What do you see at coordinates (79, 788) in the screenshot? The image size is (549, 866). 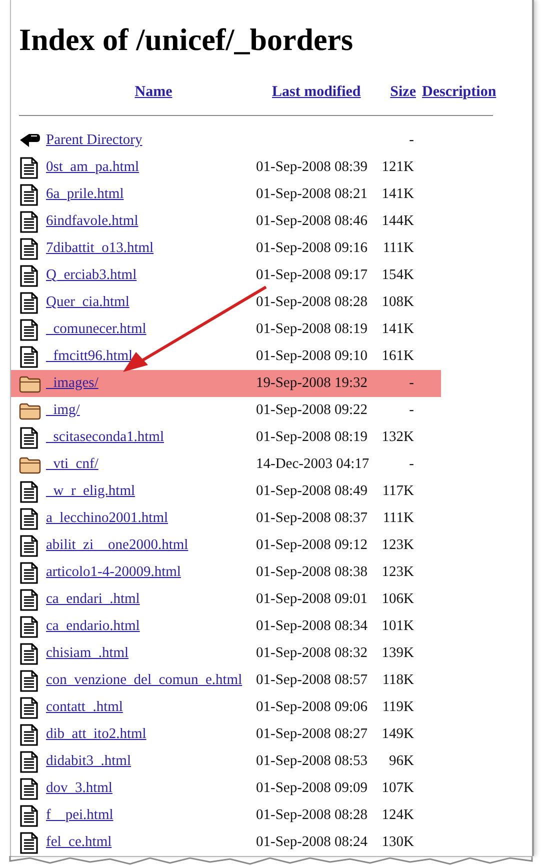 I see `file-link: dov_3.html` at bounding box center [79, 788].